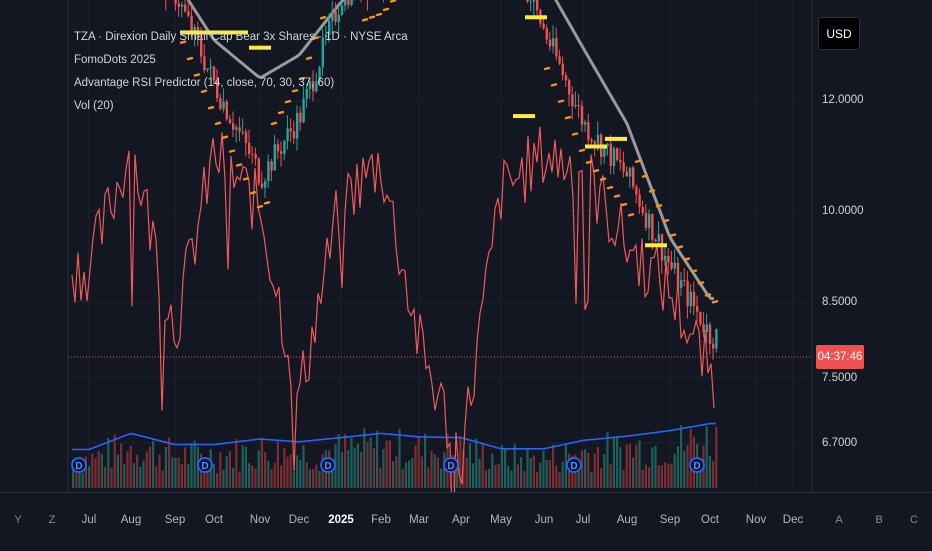 The image size is (932, 551). Describe the element at coordinates (241, 60) in the screenshot. I see `indicator-fomodots: FomoDots 2025` at that location.